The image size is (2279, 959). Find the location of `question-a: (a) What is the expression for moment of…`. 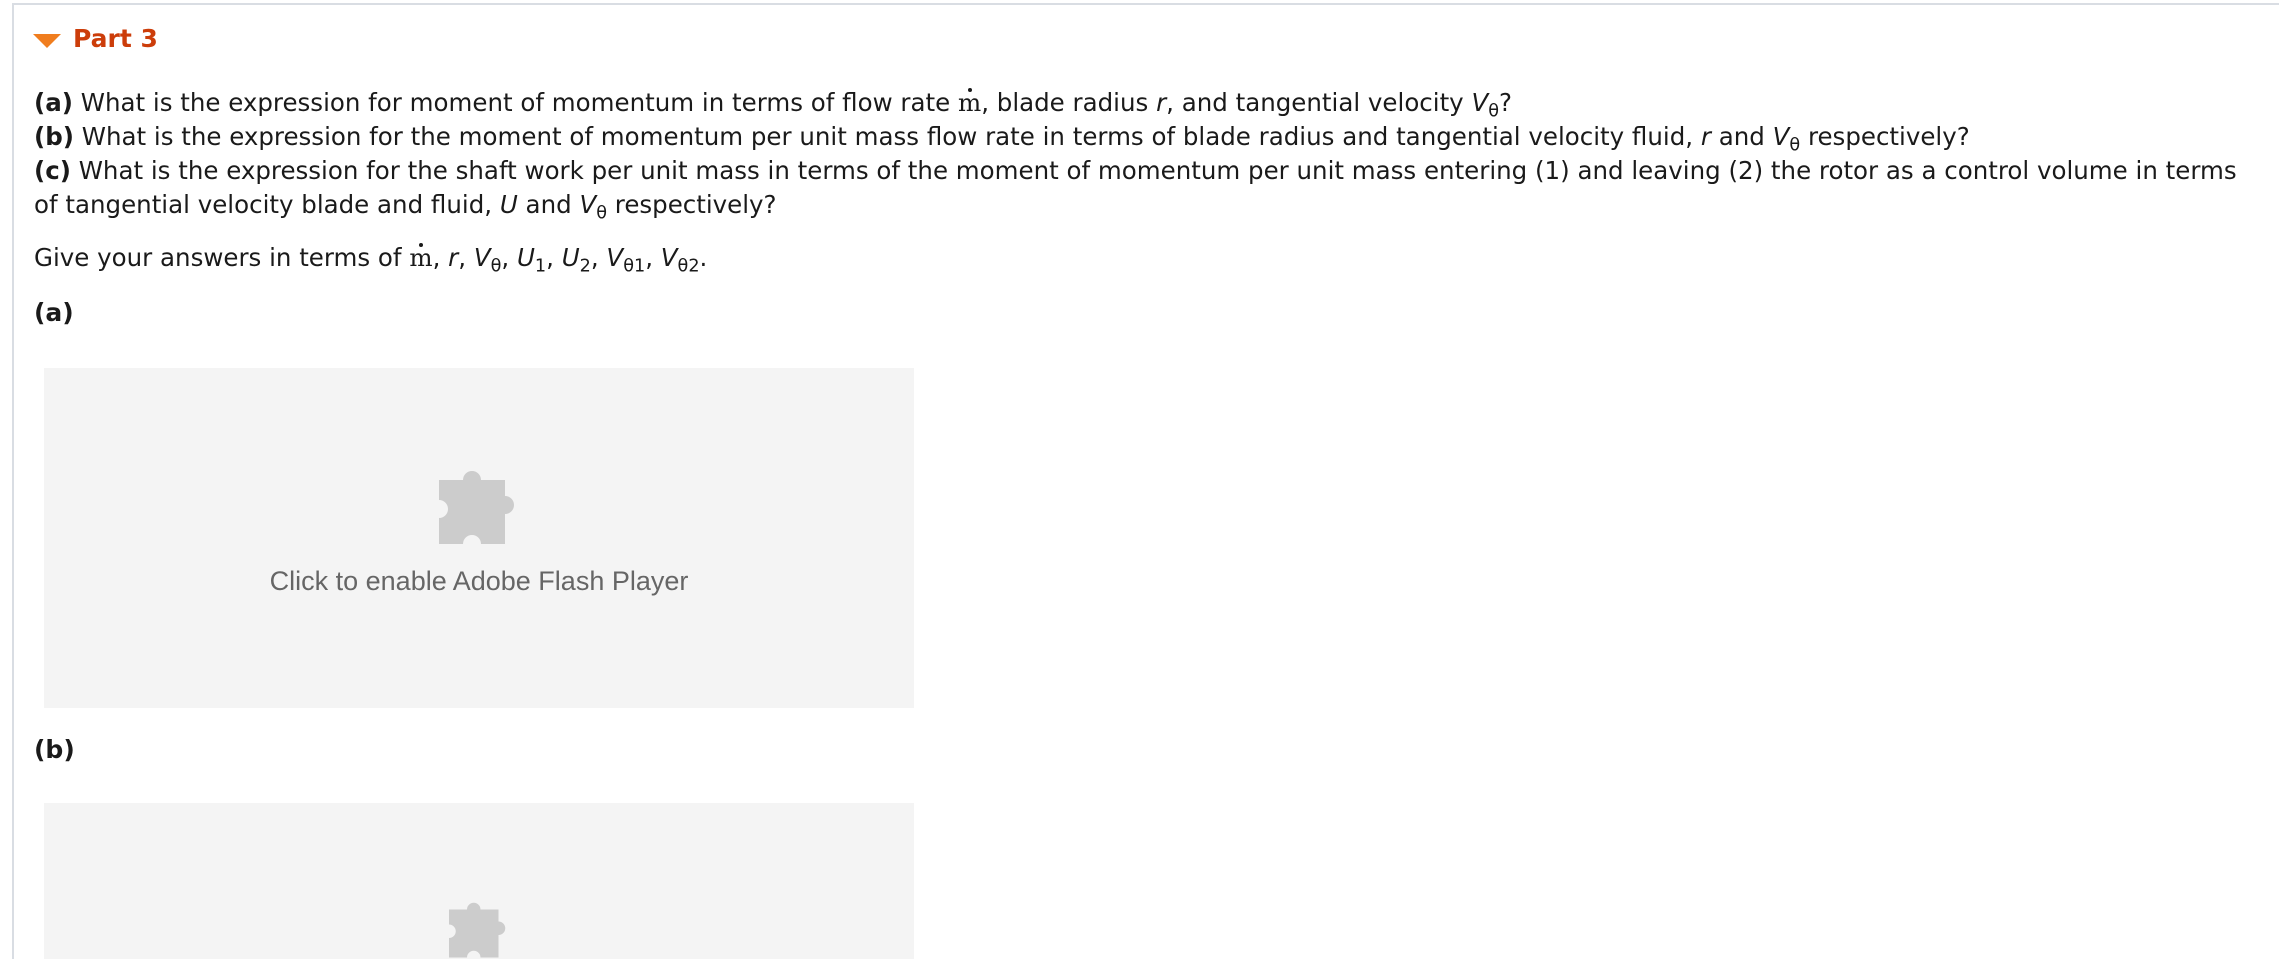

question-a: (a) What is the expression for moment of… is located at coordinates (773, 103).